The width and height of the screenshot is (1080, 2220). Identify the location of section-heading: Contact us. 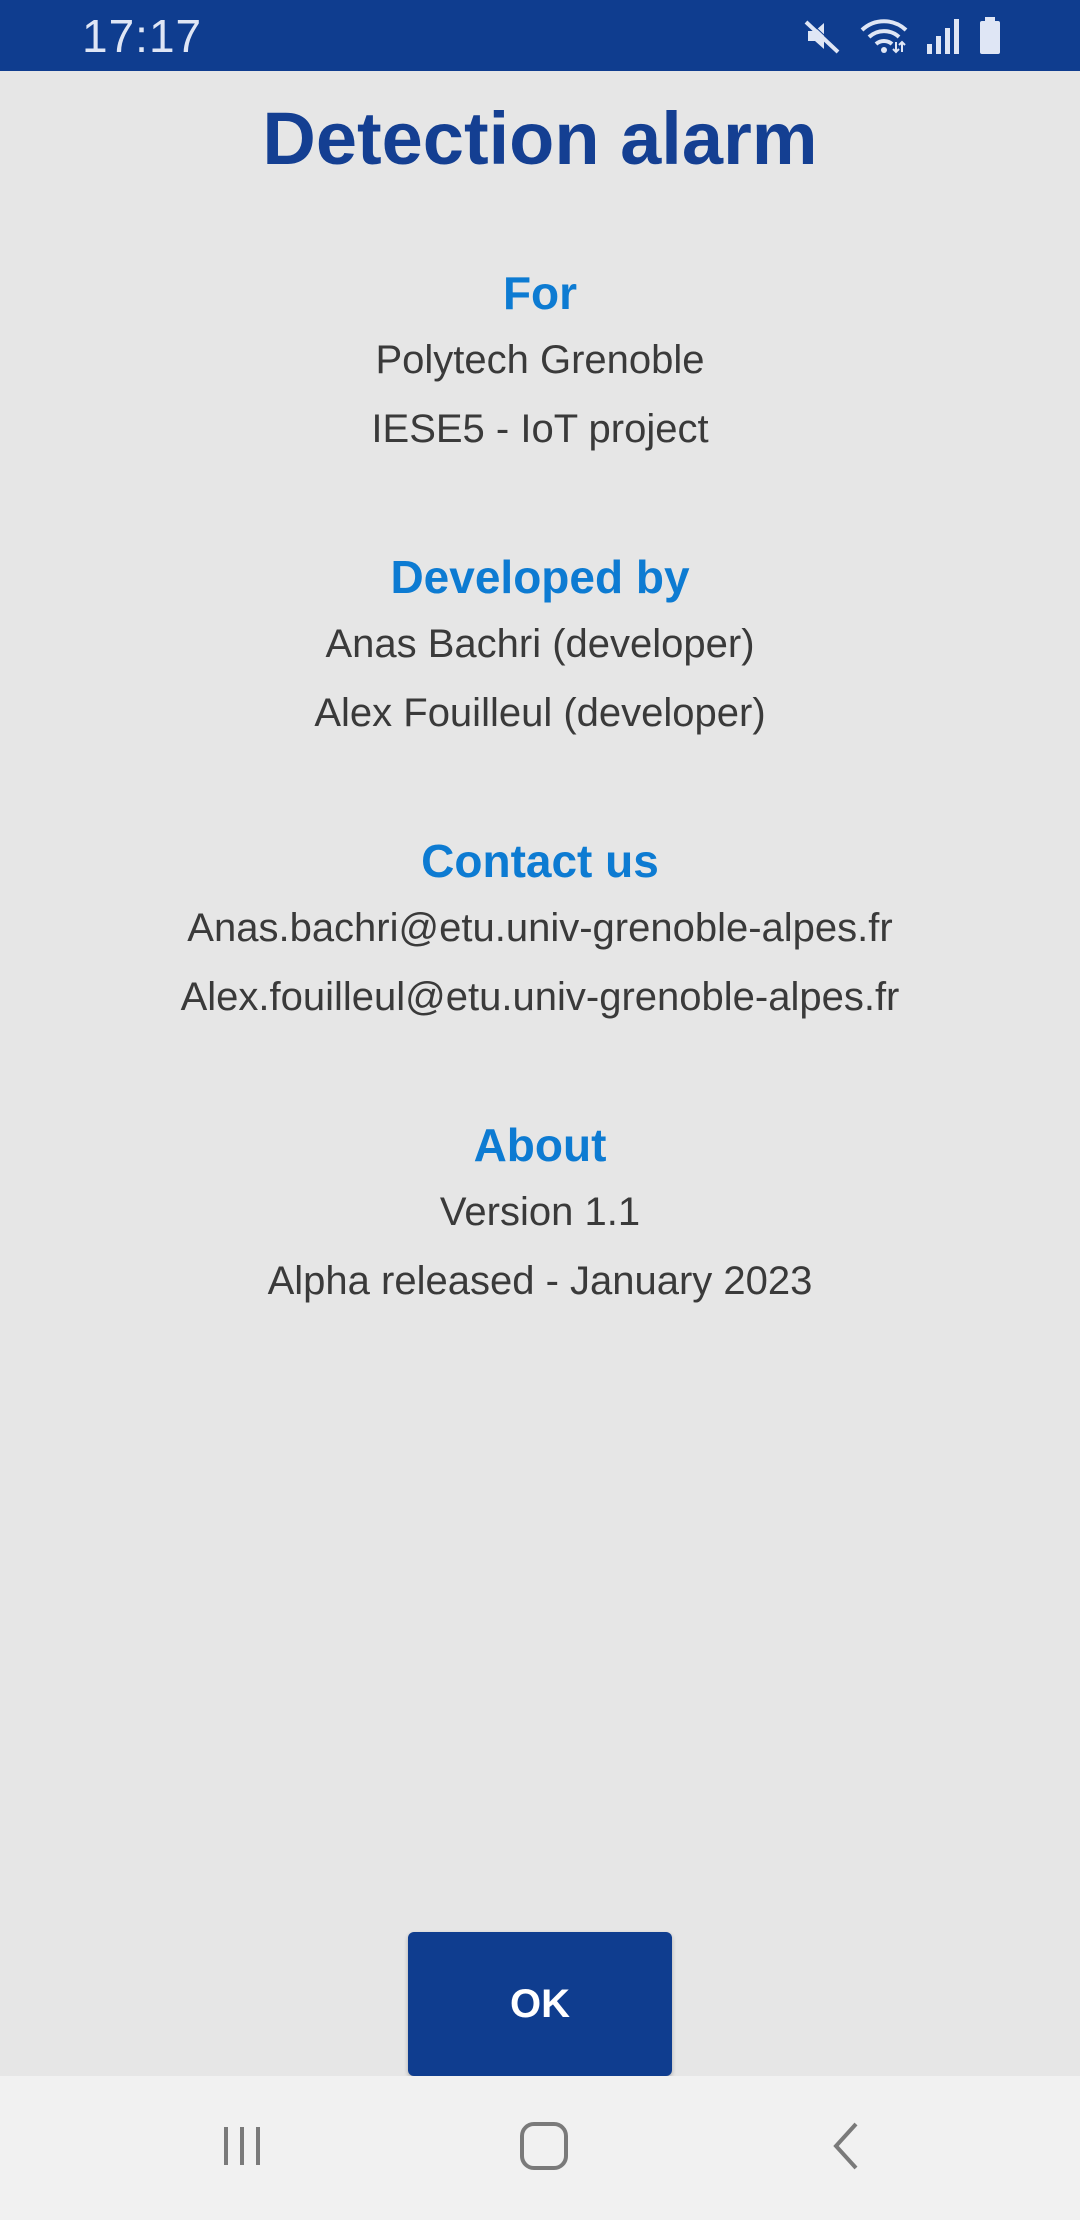
(540, 861).